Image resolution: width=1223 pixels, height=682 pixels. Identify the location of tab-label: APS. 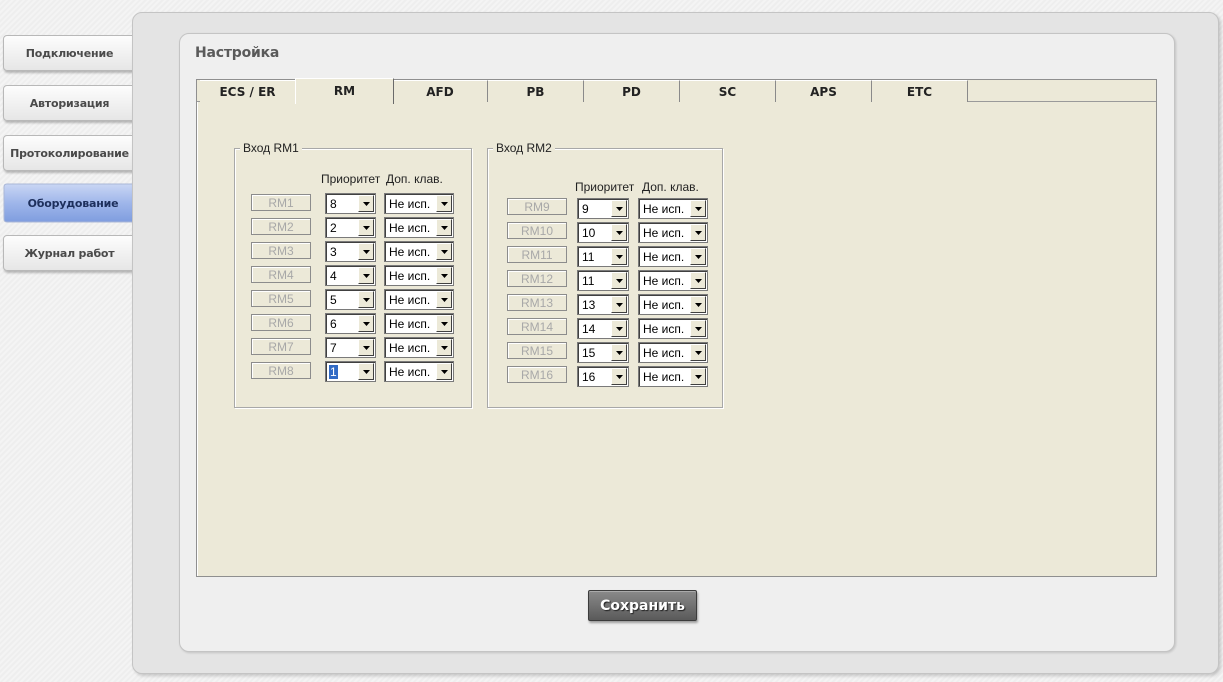
(823, 91).